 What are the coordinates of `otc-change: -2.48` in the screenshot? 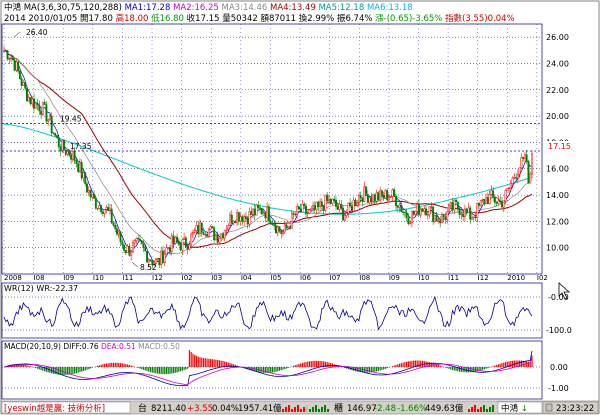 It's located at (385, 409).